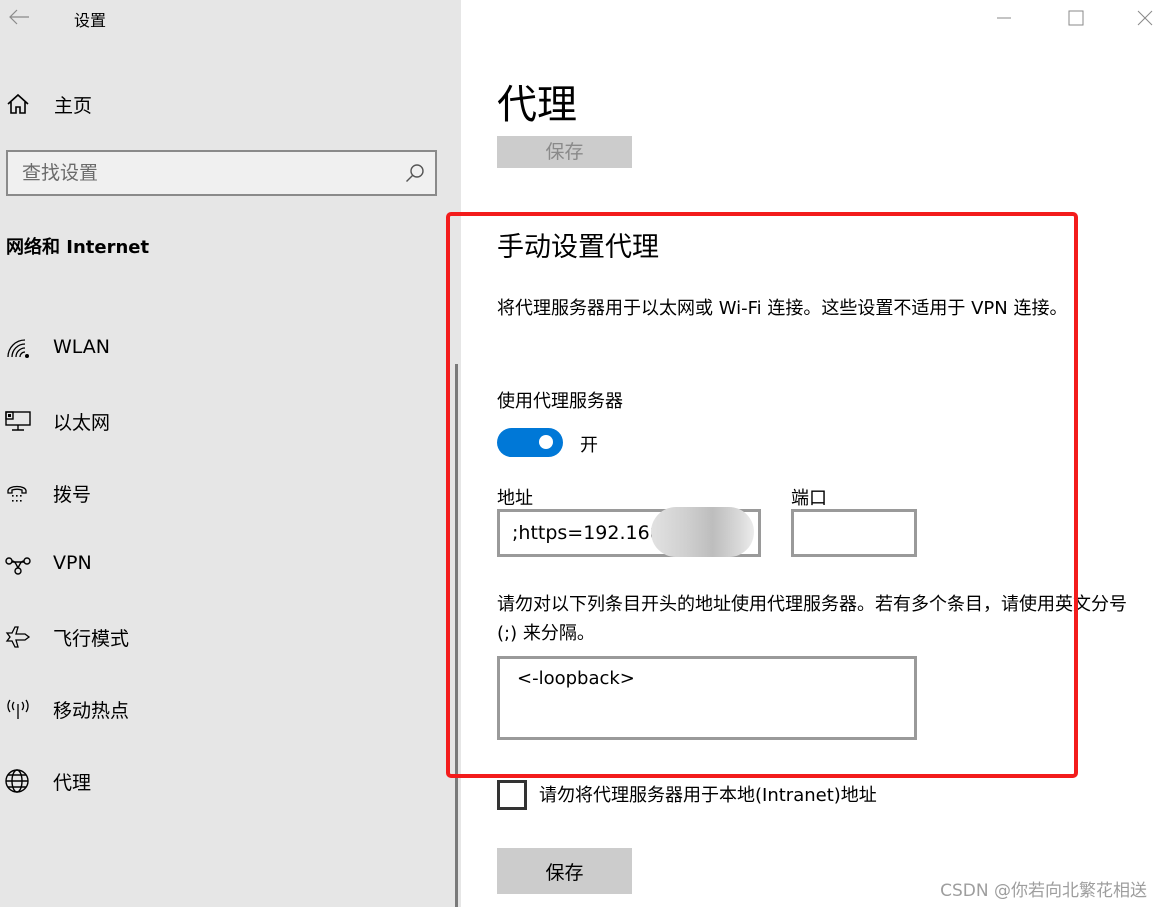  I want to click on sidebar-item-dialup: 拨号, so click(220, 493).